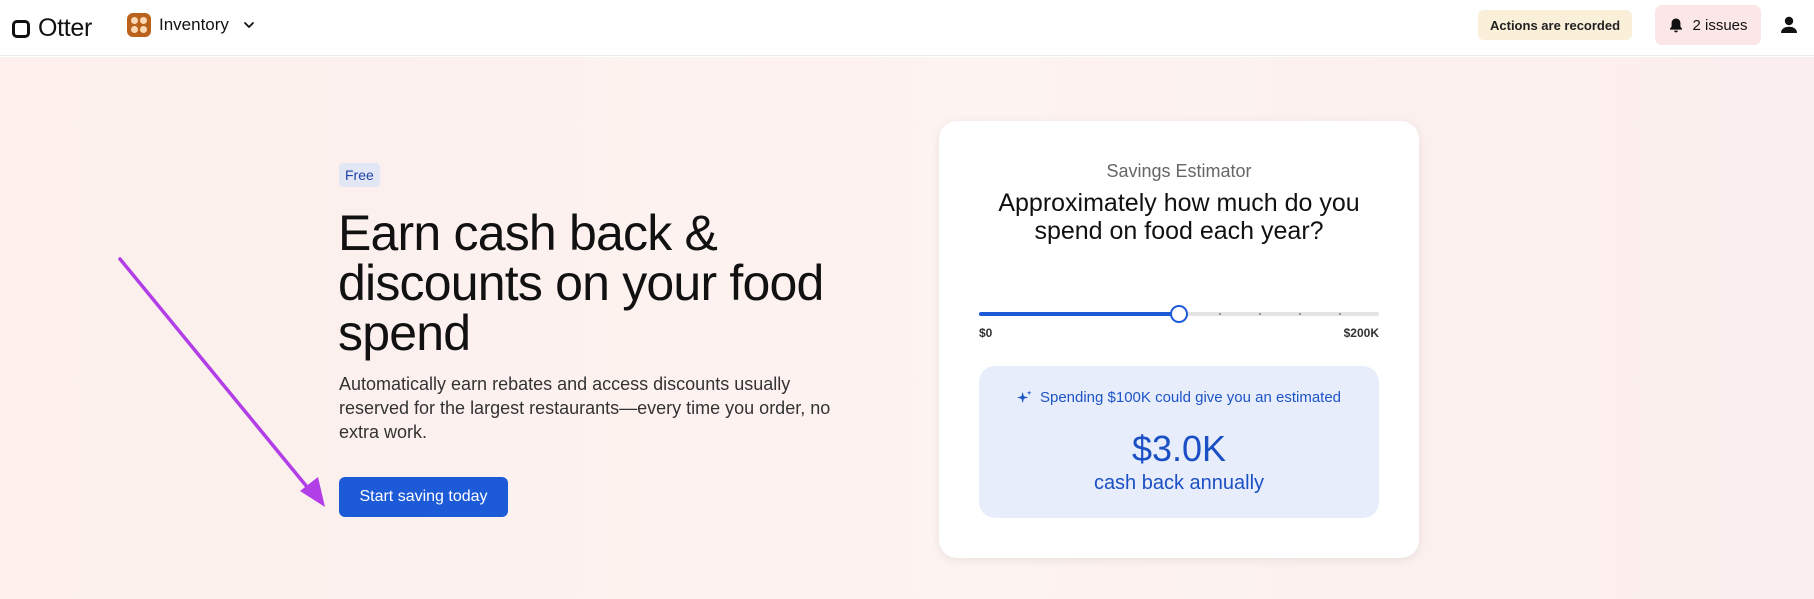 The height and width of the screenshot is (599, 1814). What do you see at coordinates (1555, 25) in the screenshot?
I see `recording-badge: Actions are recorded` at bounding box center [1555, 25].